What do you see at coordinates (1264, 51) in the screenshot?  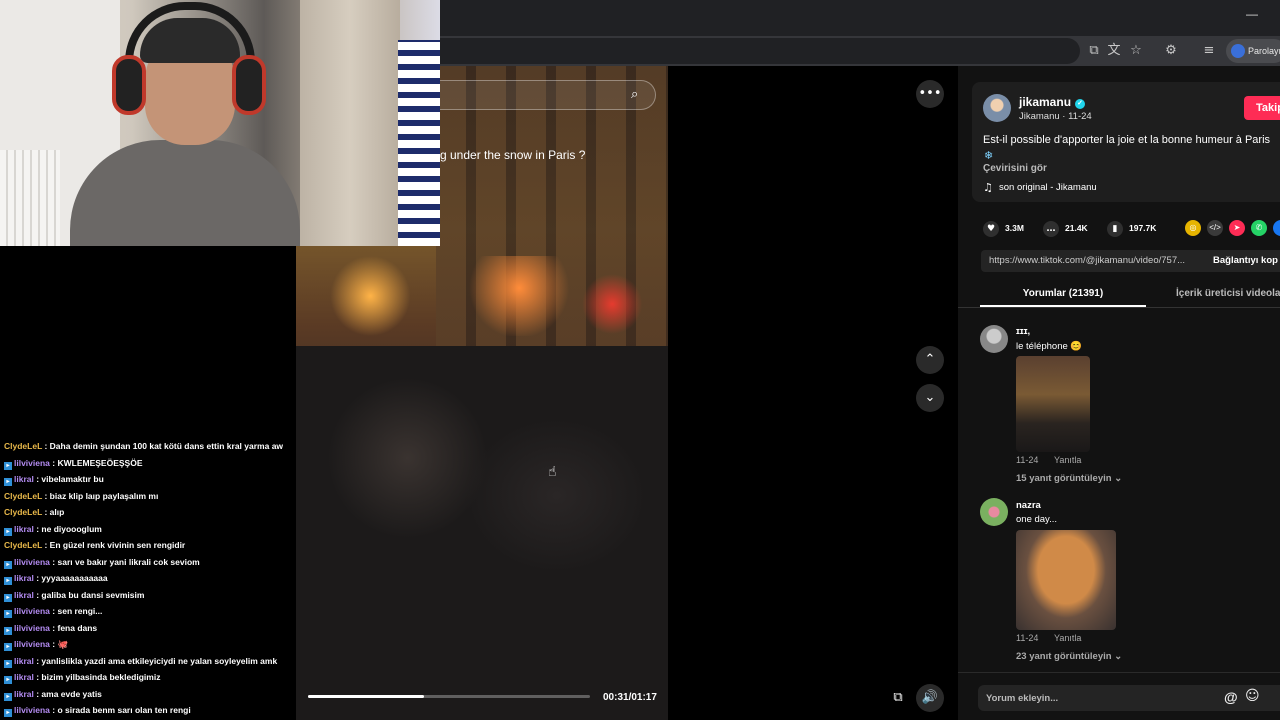 I see `profile-label: Parolayı` at bounding box center [1264, 51].